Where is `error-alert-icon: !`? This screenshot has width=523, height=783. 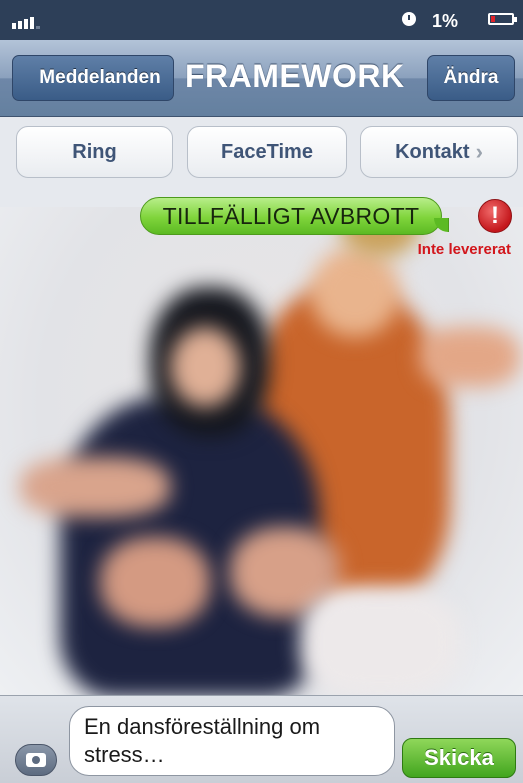 error-alert-icon: ! is located at coordinates (495, 216).